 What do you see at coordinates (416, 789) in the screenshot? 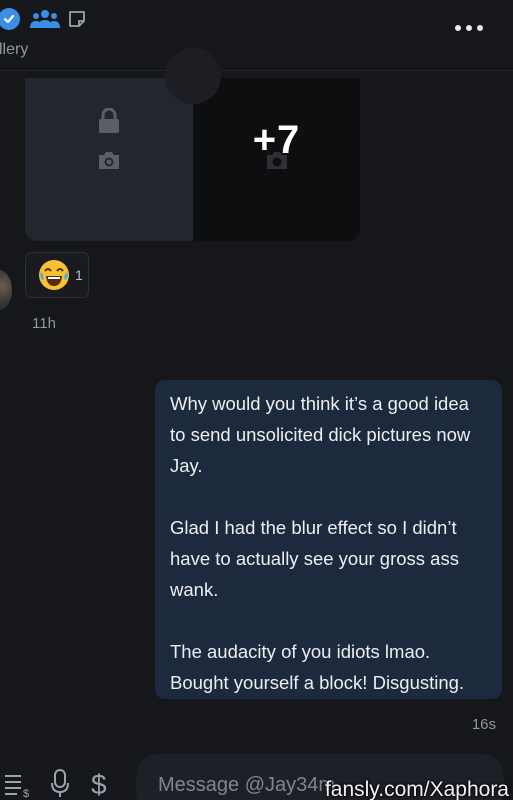
I see `watermark-text: fansly.com/Xaphora` at bounding box center [416, 789].